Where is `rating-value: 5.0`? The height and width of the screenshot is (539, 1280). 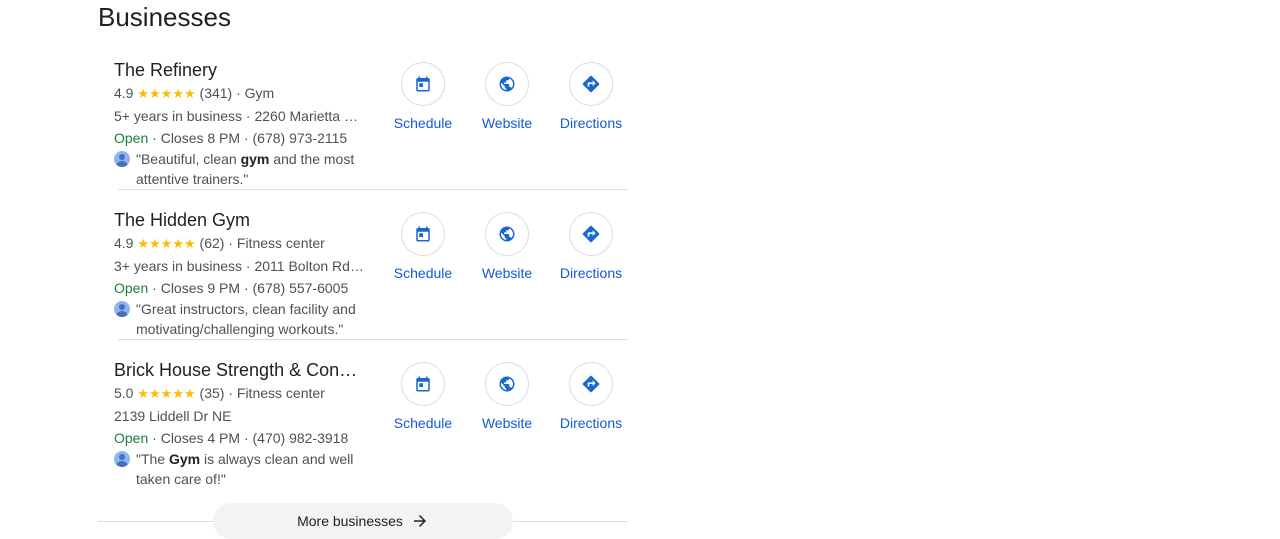 rating-value: 5.0 is located at coordinates (124, 393).